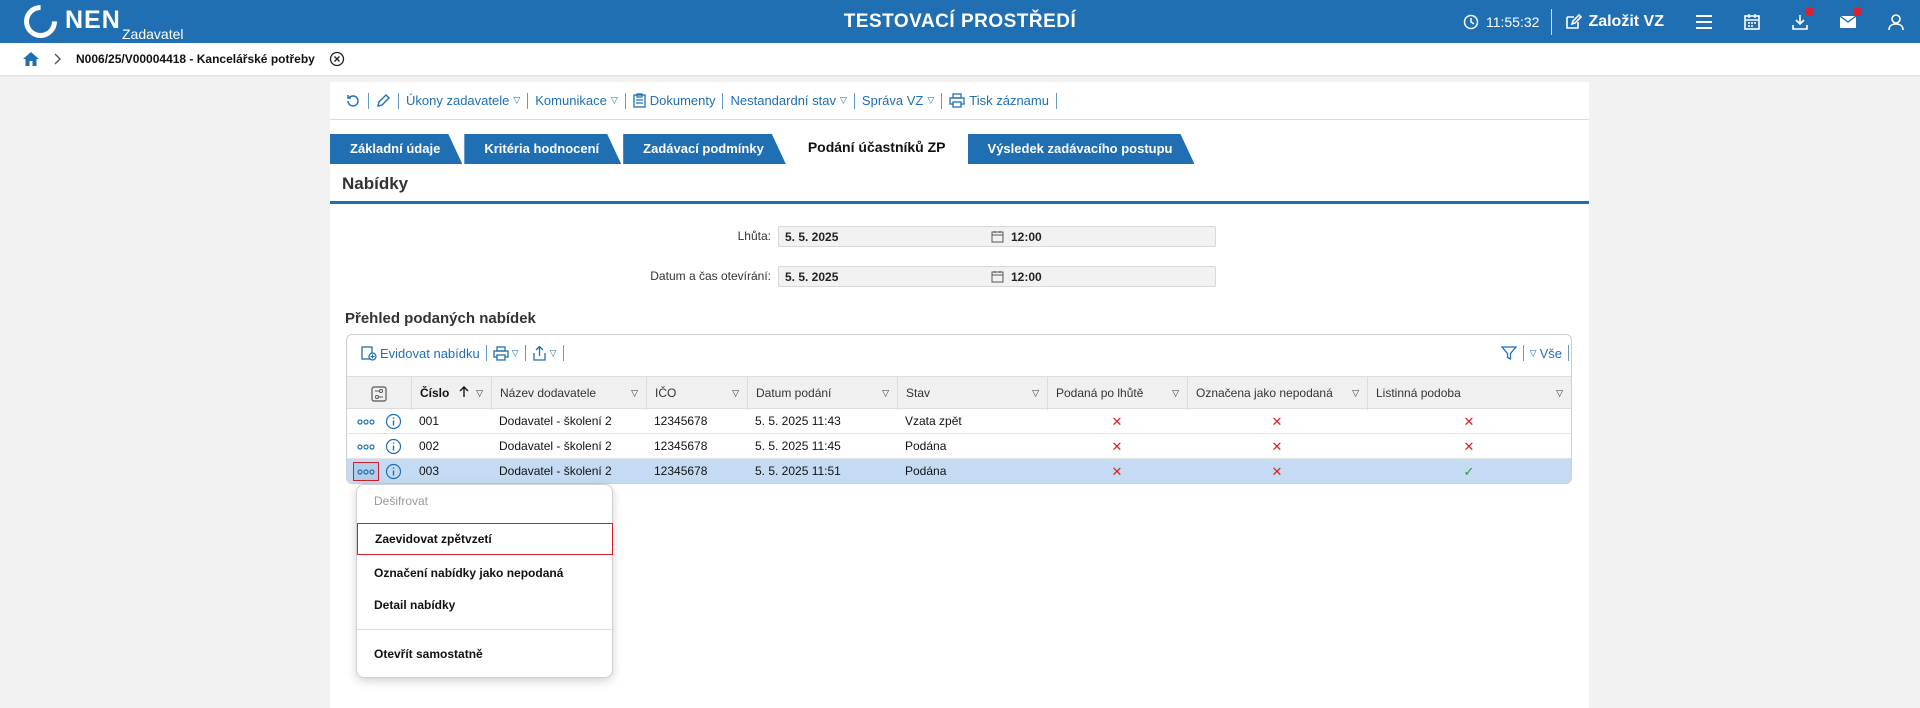 This screenshot has height=708, width=1920. What do you see at coordinates (1117, 446) in the screenshot?
I see `cell-po-lhute: ✕` at bounding box center [1117, 446].